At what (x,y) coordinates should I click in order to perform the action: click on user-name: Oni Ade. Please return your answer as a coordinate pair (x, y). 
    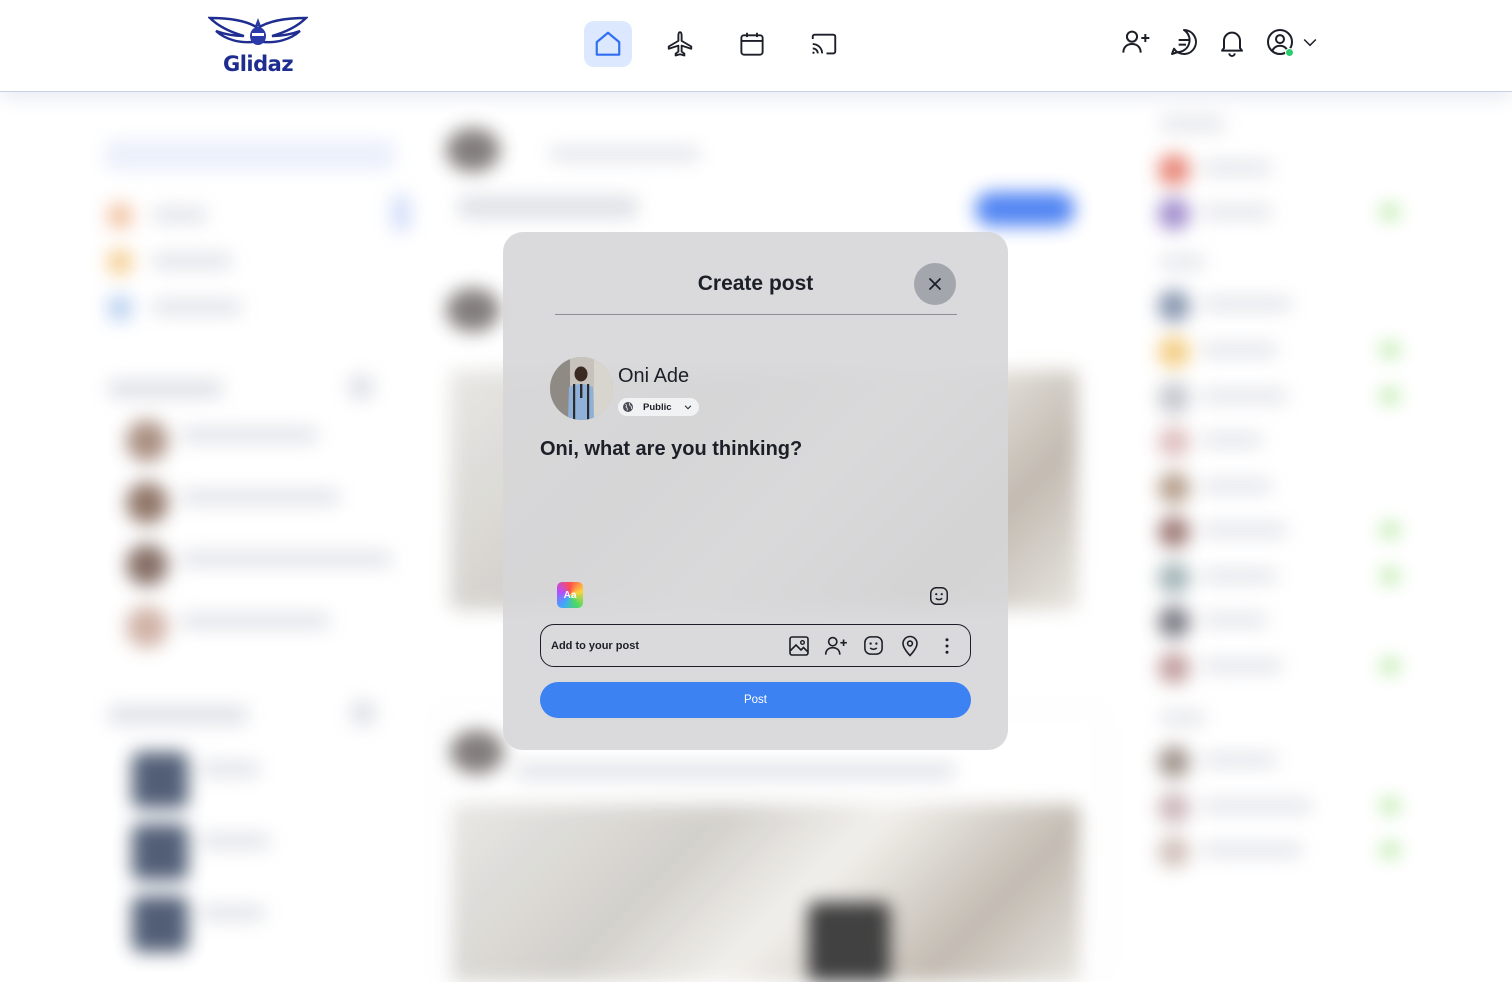
    Looking at the image, I should click on (654, 376).